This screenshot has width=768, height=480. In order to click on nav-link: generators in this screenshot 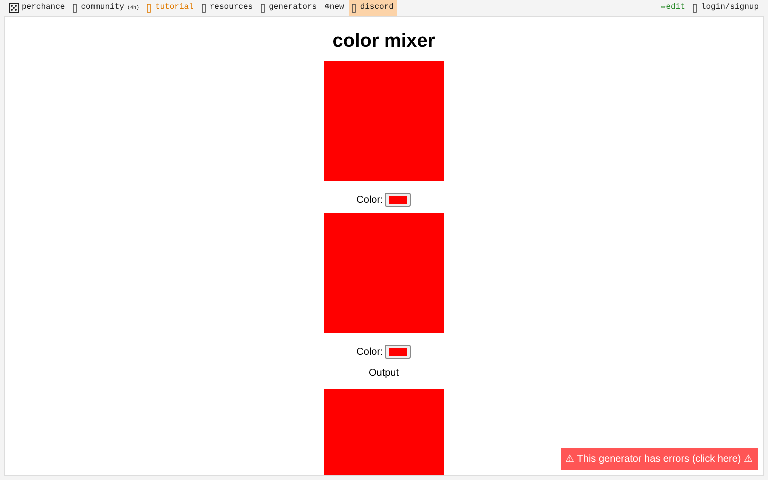, I will do `click(289, 8)`.